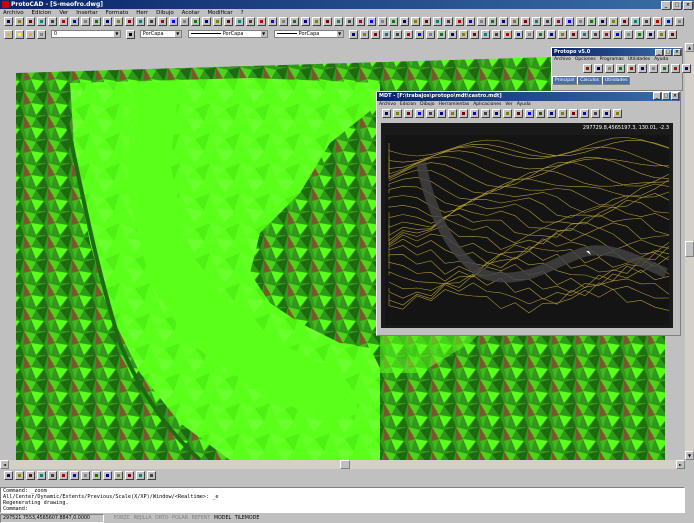  I want to click on mdt-menu-edicion: Edicion, so click(408, 104).